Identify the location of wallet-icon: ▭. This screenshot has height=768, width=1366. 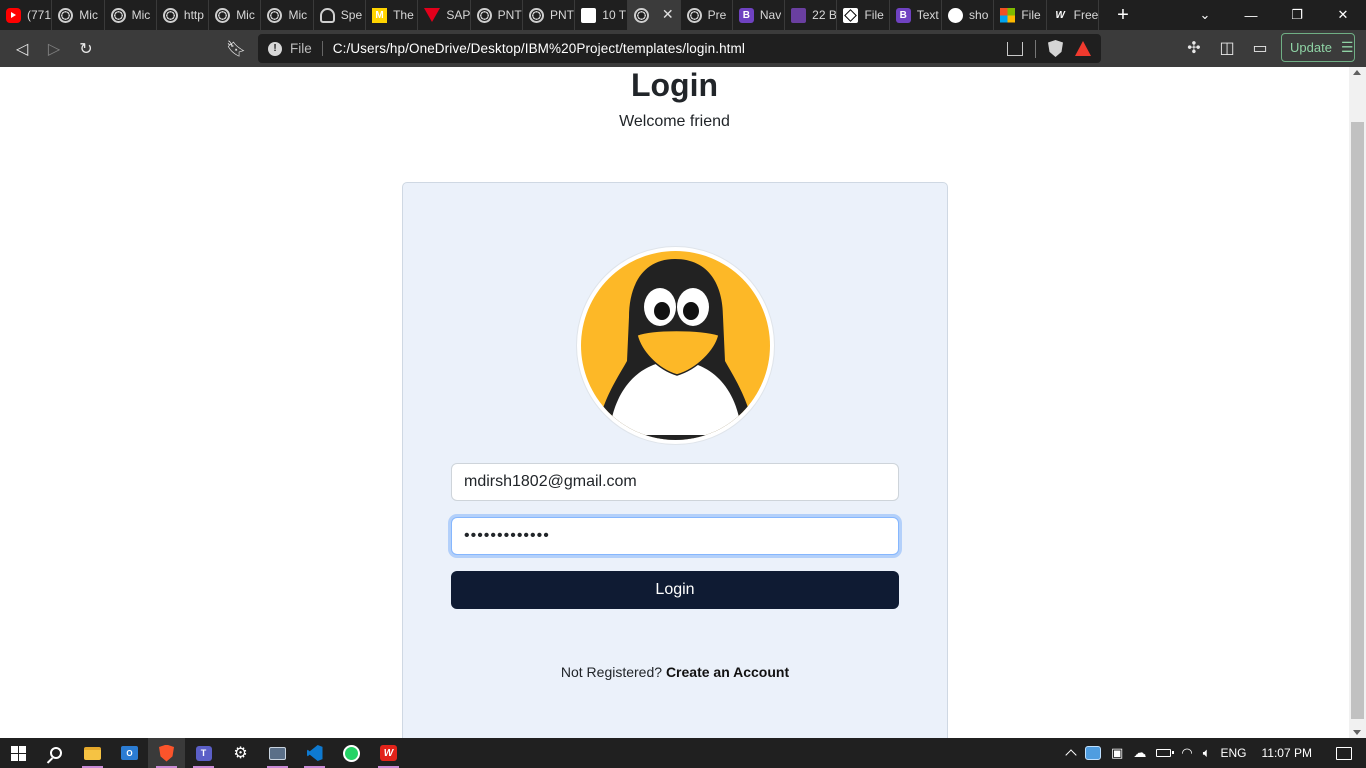
(1260, 48).